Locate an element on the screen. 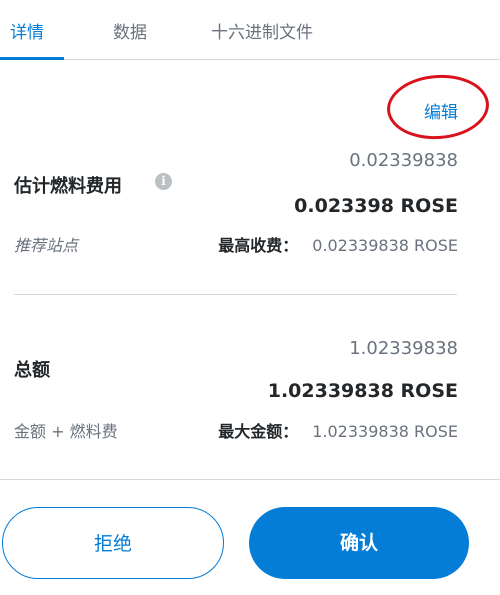 Image resolution: width=500 pixels, height=595 pixels. gas-fee-fiat-value: 0.02339838 is located at coordinates (403, 160).